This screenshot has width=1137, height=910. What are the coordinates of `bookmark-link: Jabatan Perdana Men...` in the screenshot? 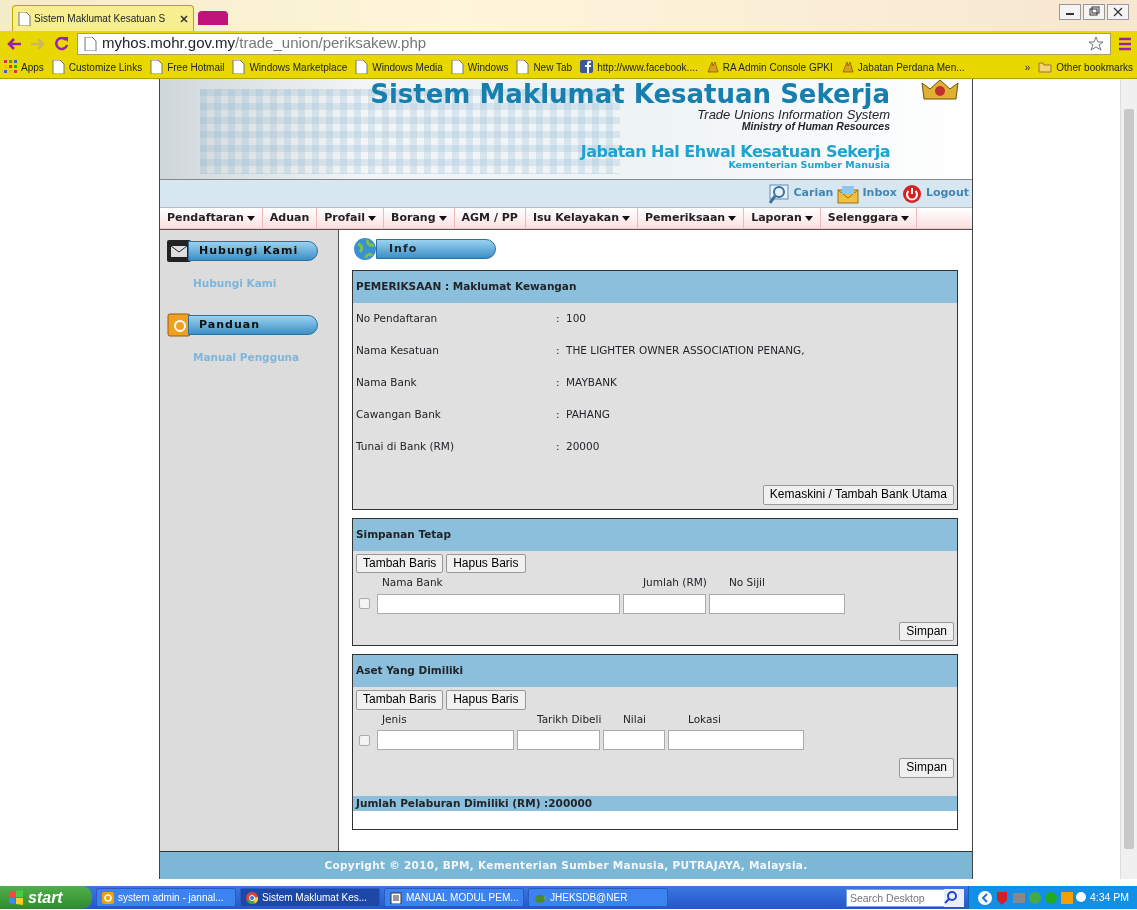 It's located at (902, 67).